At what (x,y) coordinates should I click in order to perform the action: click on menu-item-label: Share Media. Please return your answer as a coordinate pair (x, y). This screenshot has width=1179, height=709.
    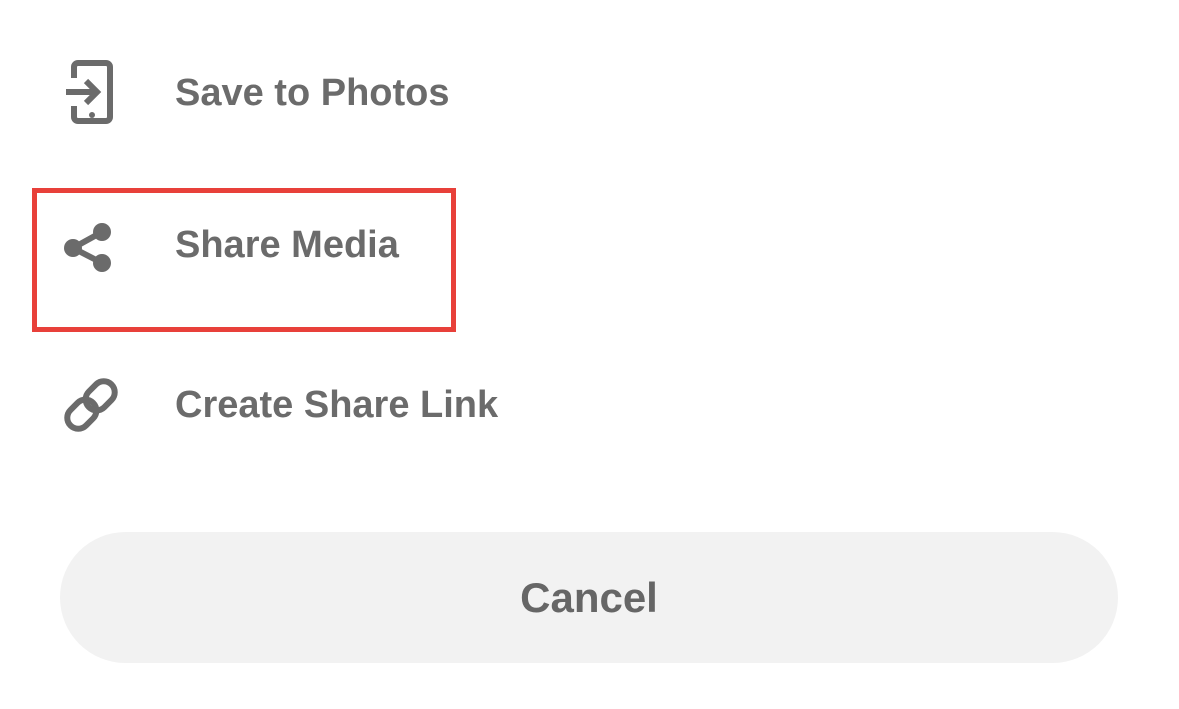
    Looking at the image, I should click on (287, 245).